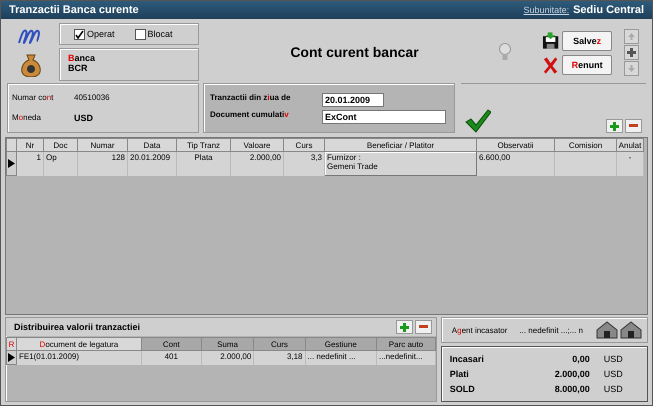 The width and height of the screenshot is (653, 406). What do you see at coordinates (304, 164) in the screenshot?
I see `table-cell: 3,3` at bounding box center [304, 164].